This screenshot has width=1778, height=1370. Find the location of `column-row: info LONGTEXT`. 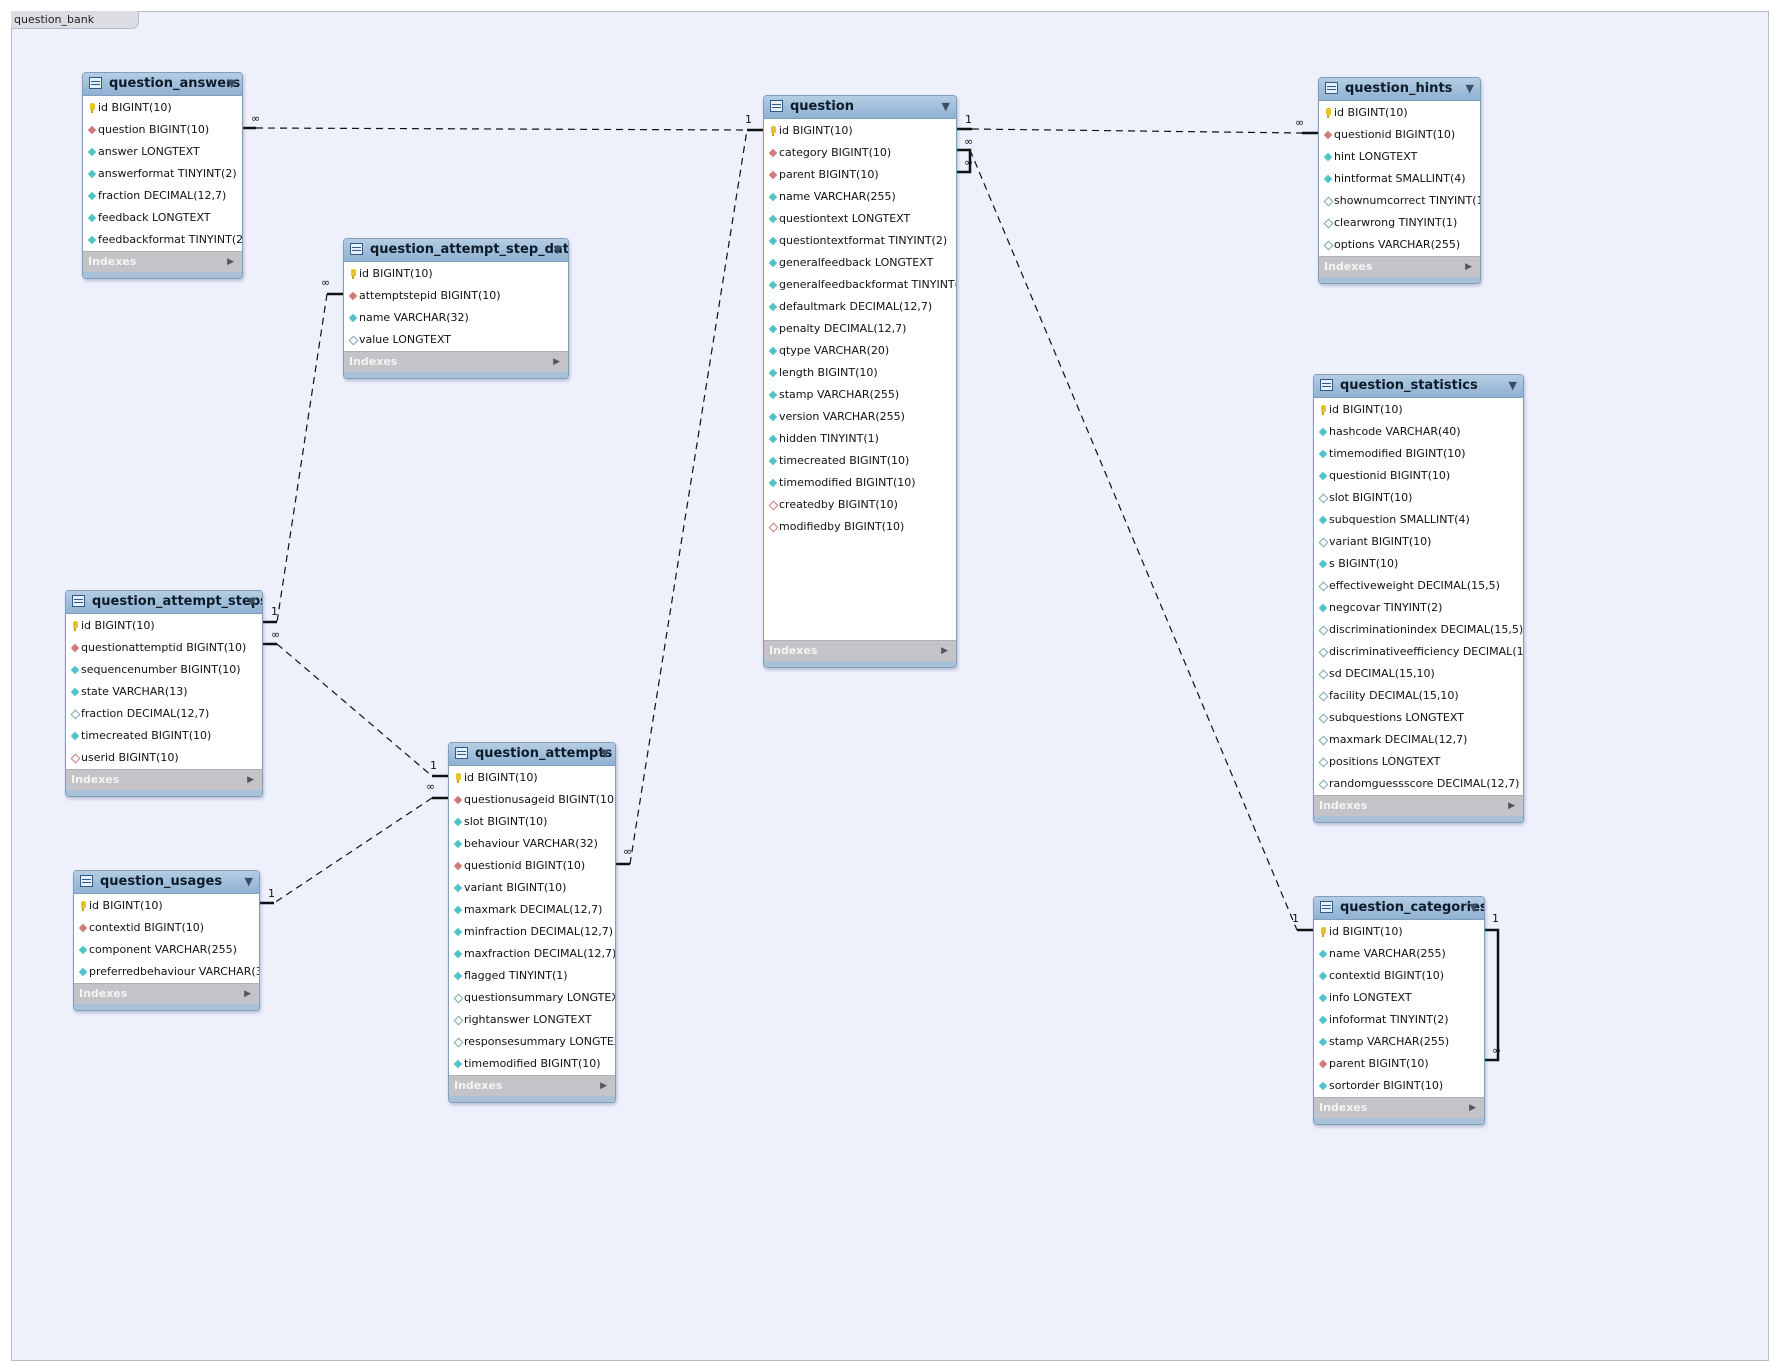

column-row: info LONGTEXT is located at coordinates (1399, 998).